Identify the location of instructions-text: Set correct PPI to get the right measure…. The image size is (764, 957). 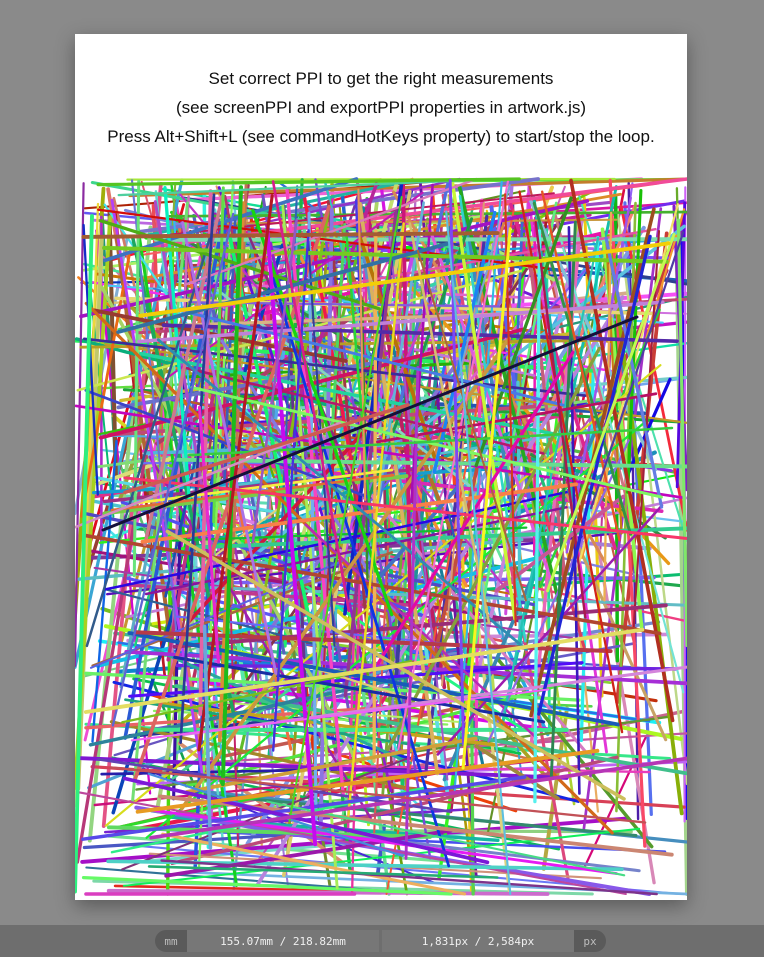
(381, 107).